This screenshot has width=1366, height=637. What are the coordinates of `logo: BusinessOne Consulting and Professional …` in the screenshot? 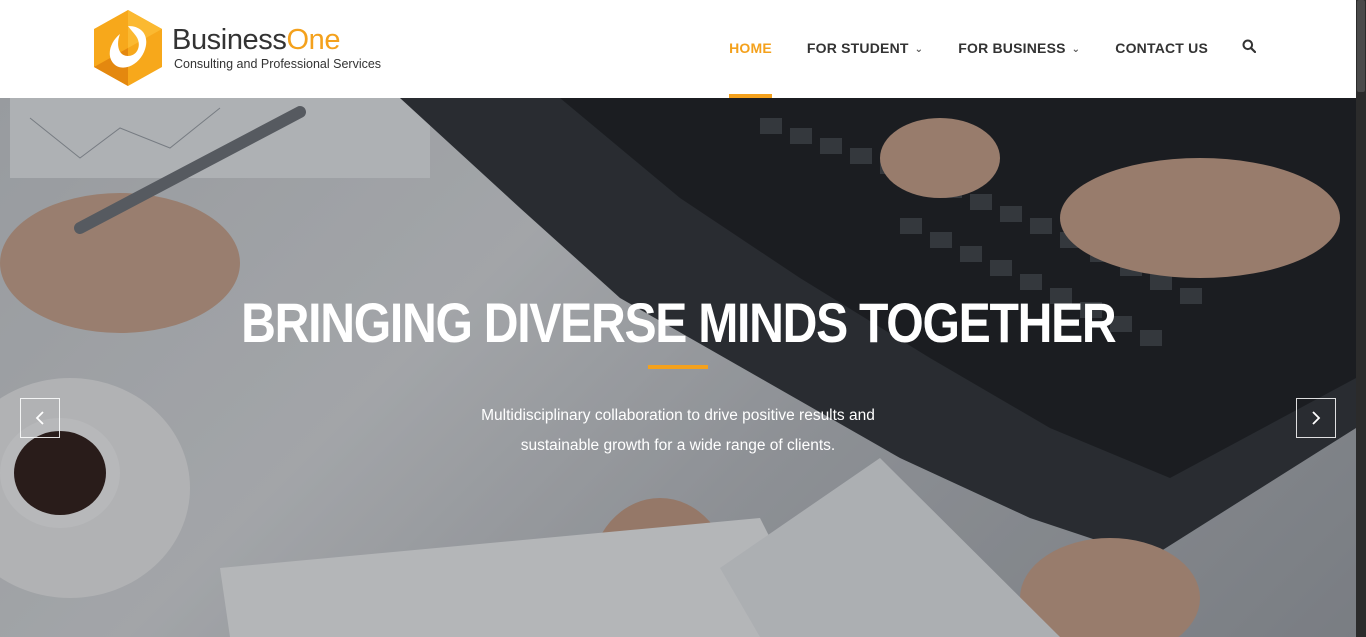 It's located at (252, 49).